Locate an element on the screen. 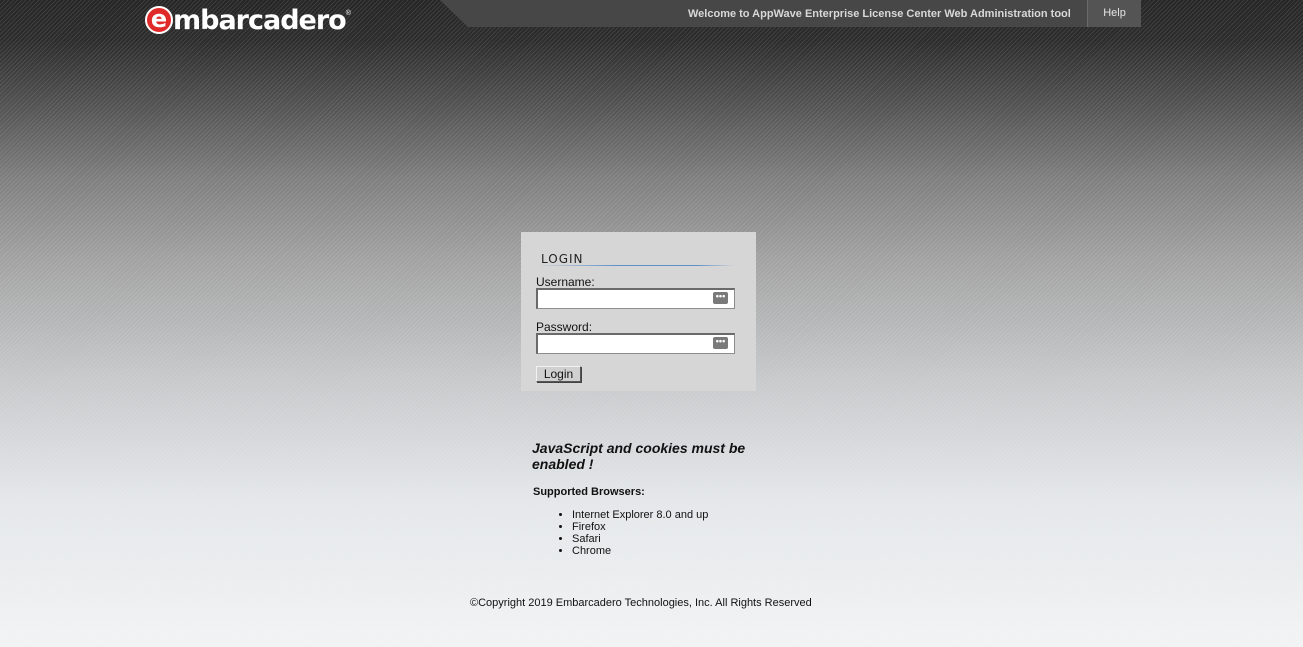  help-link: Help is located at coordinates (1114, 13).